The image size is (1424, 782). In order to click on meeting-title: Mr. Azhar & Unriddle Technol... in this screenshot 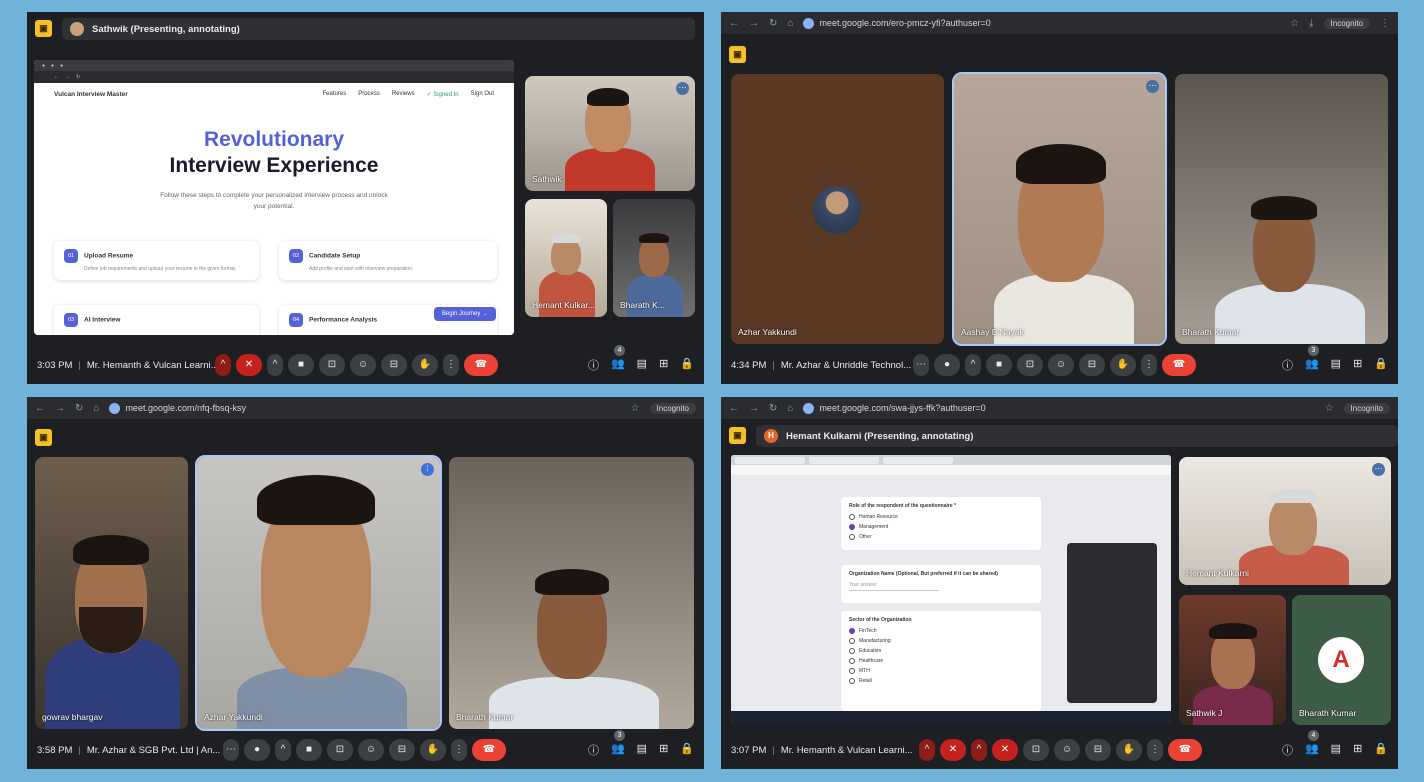, I will do `click(846, 365)`.